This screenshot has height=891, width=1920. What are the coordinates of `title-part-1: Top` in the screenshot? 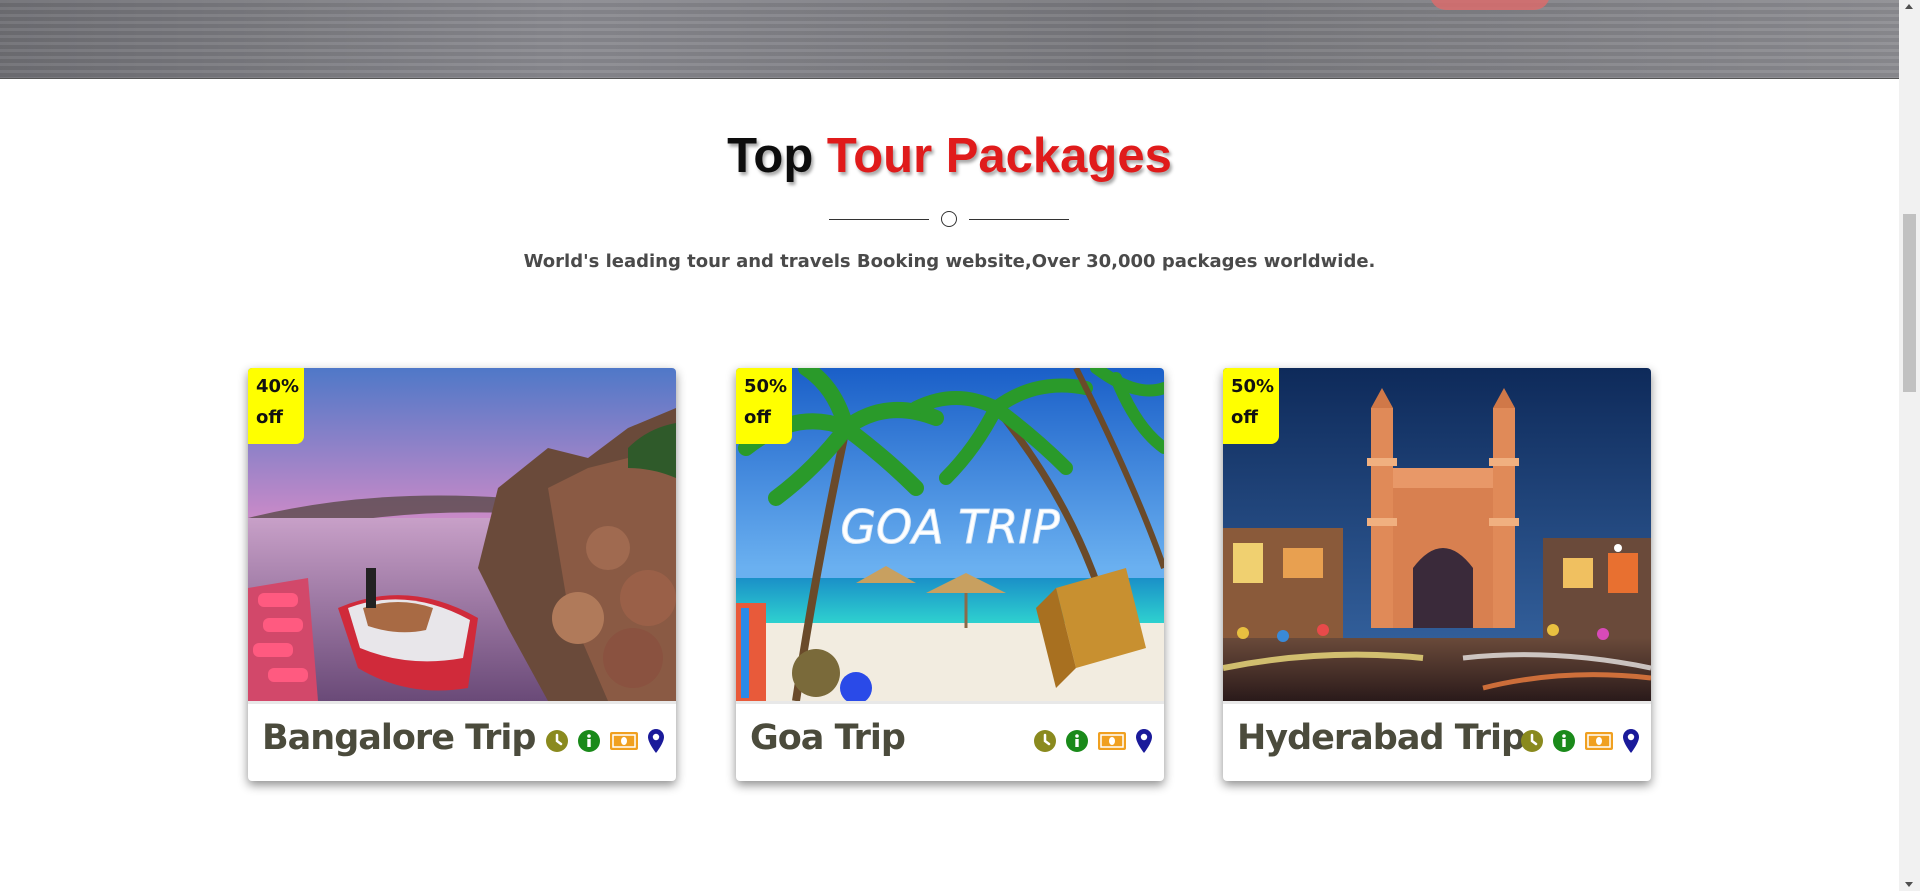 It's located at (770, 156).